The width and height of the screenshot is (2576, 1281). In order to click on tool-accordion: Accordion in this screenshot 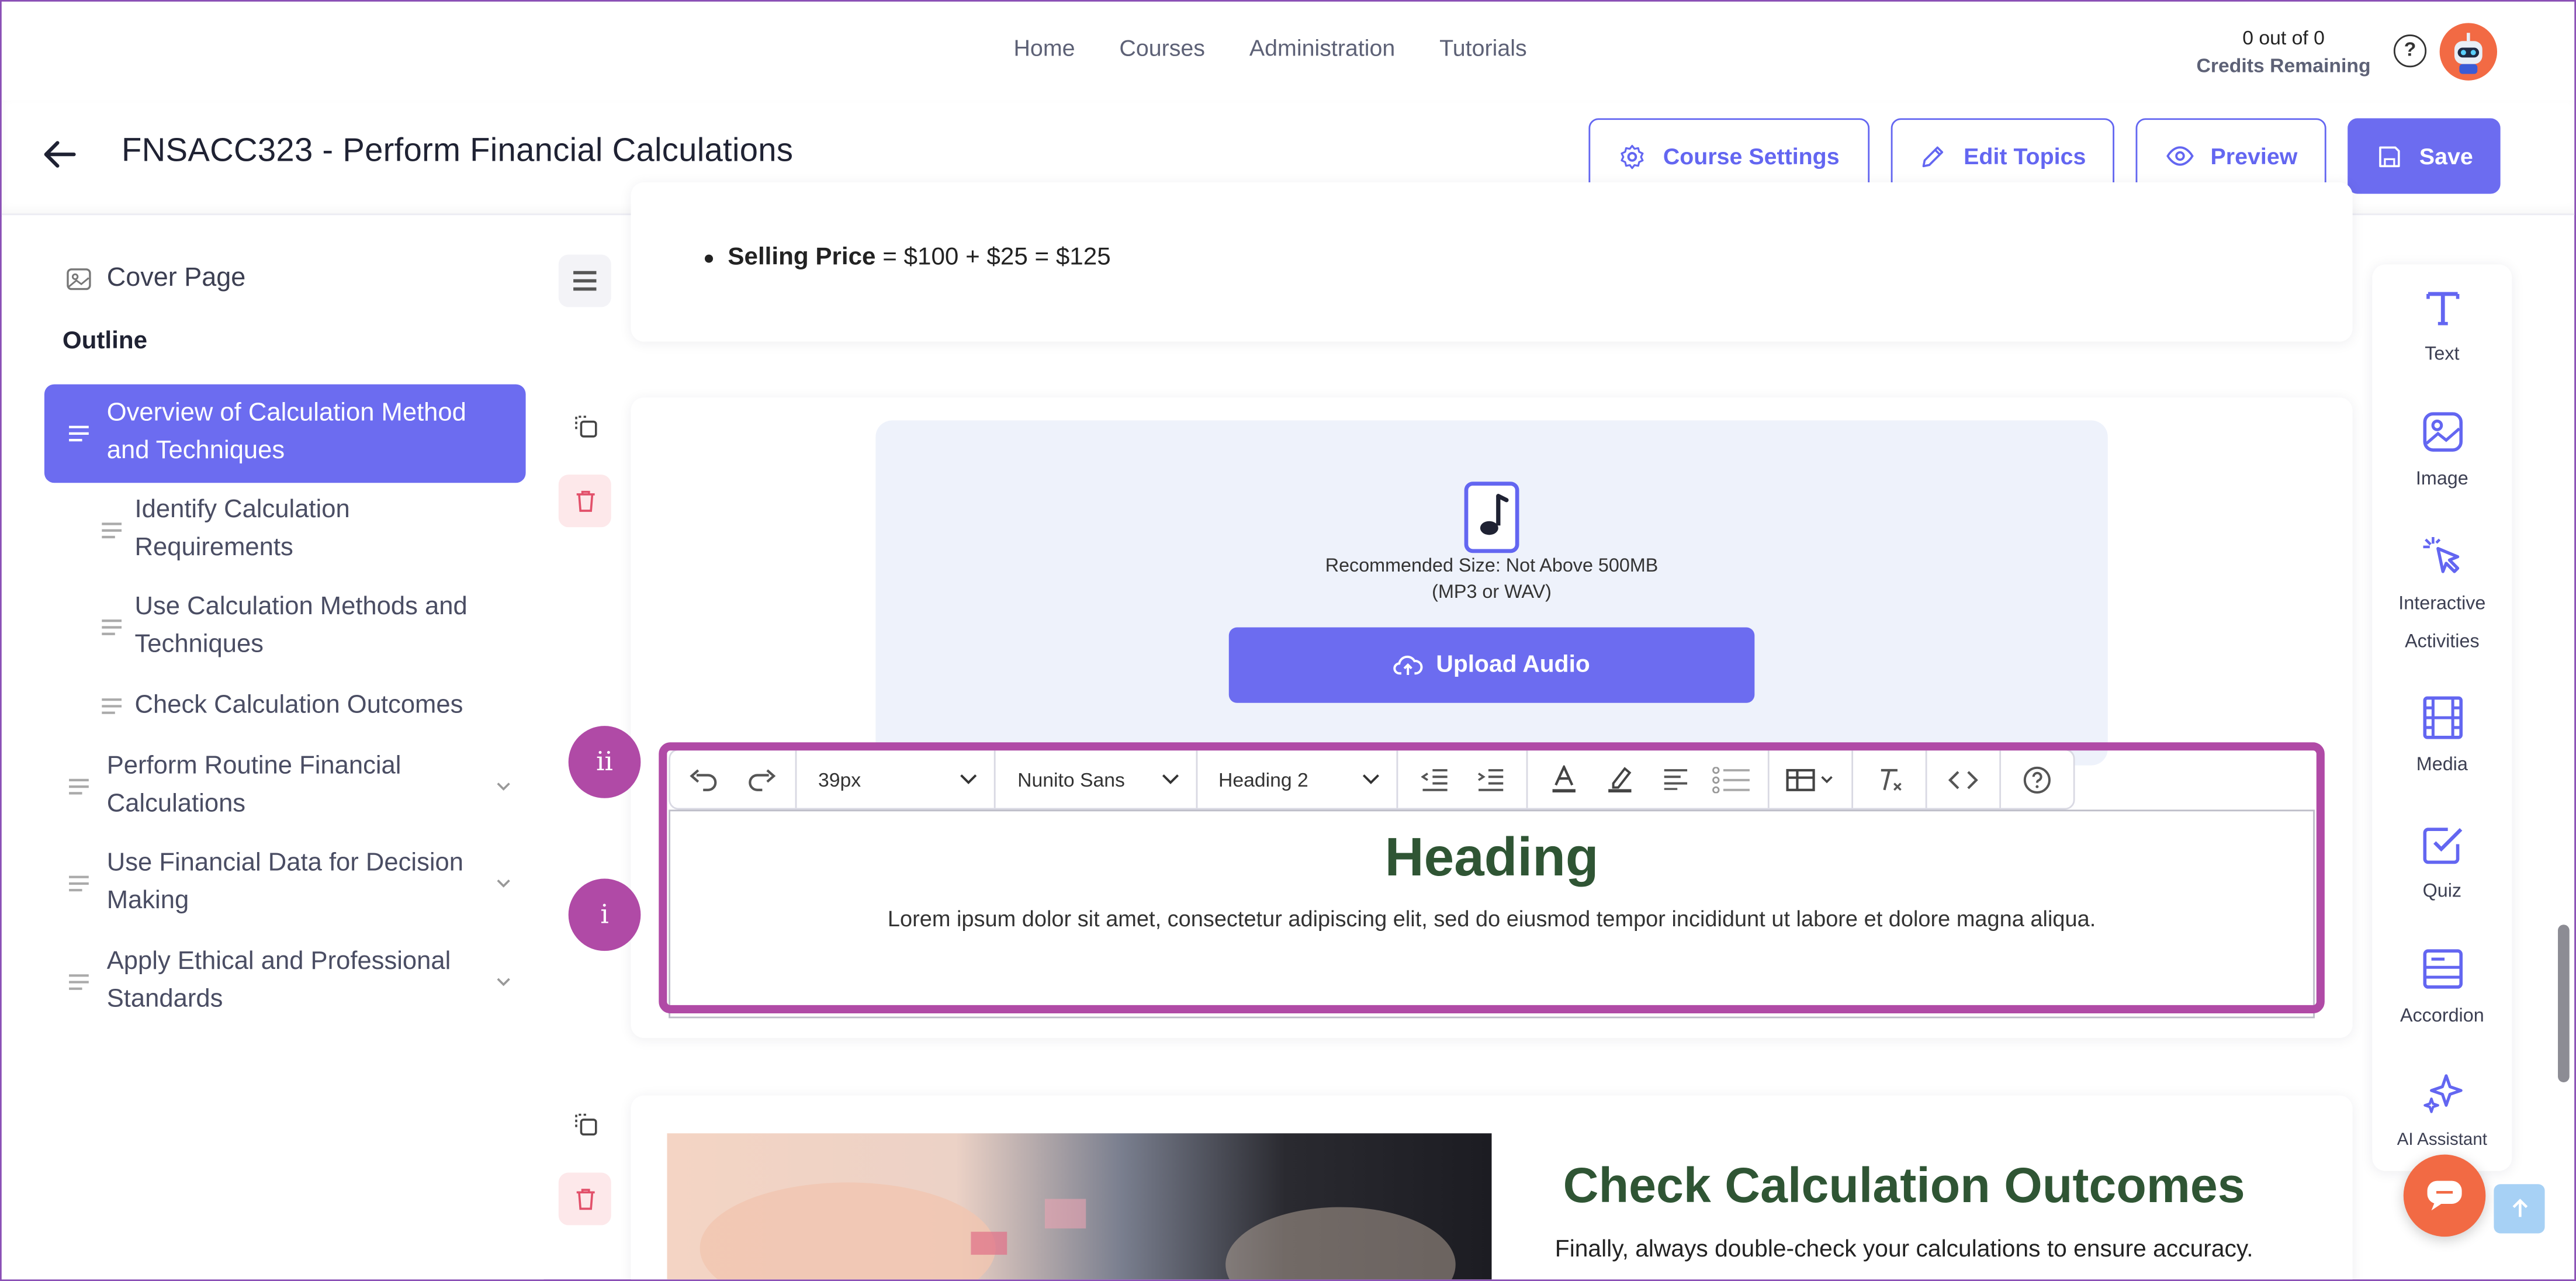, I will do `click(2442, 991)`.